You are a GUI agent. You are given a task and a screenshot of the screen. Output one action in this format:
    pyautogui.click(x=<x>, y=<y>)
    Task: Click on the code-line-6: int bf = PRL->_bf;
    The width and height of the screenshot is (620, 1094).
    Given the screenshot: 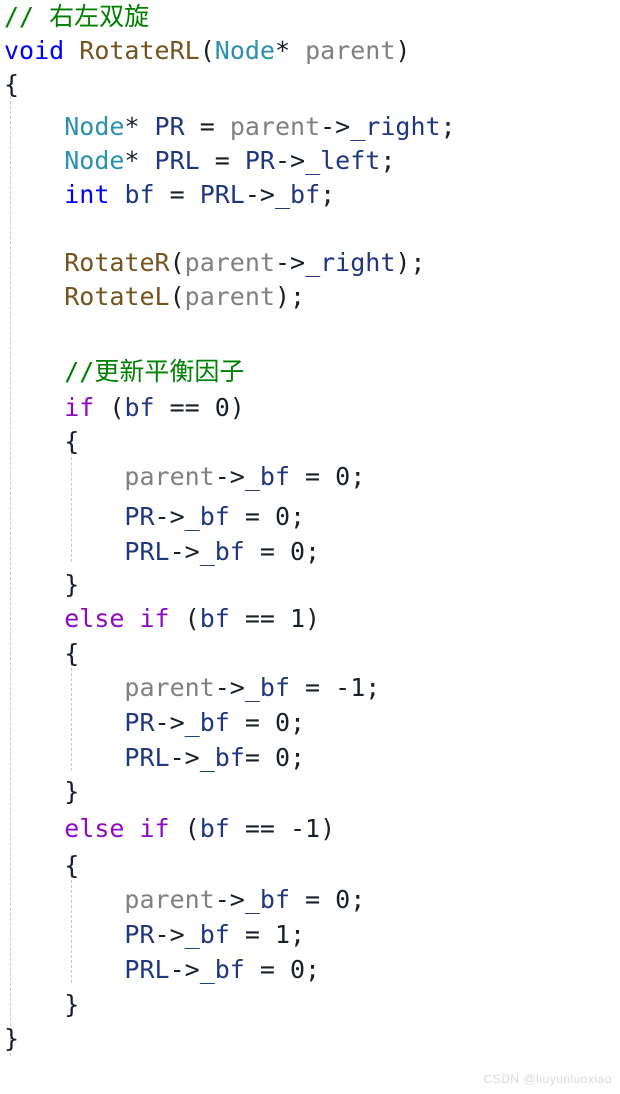 What is the action you would take?
    pyautogui.click(x=169, y=195)
    